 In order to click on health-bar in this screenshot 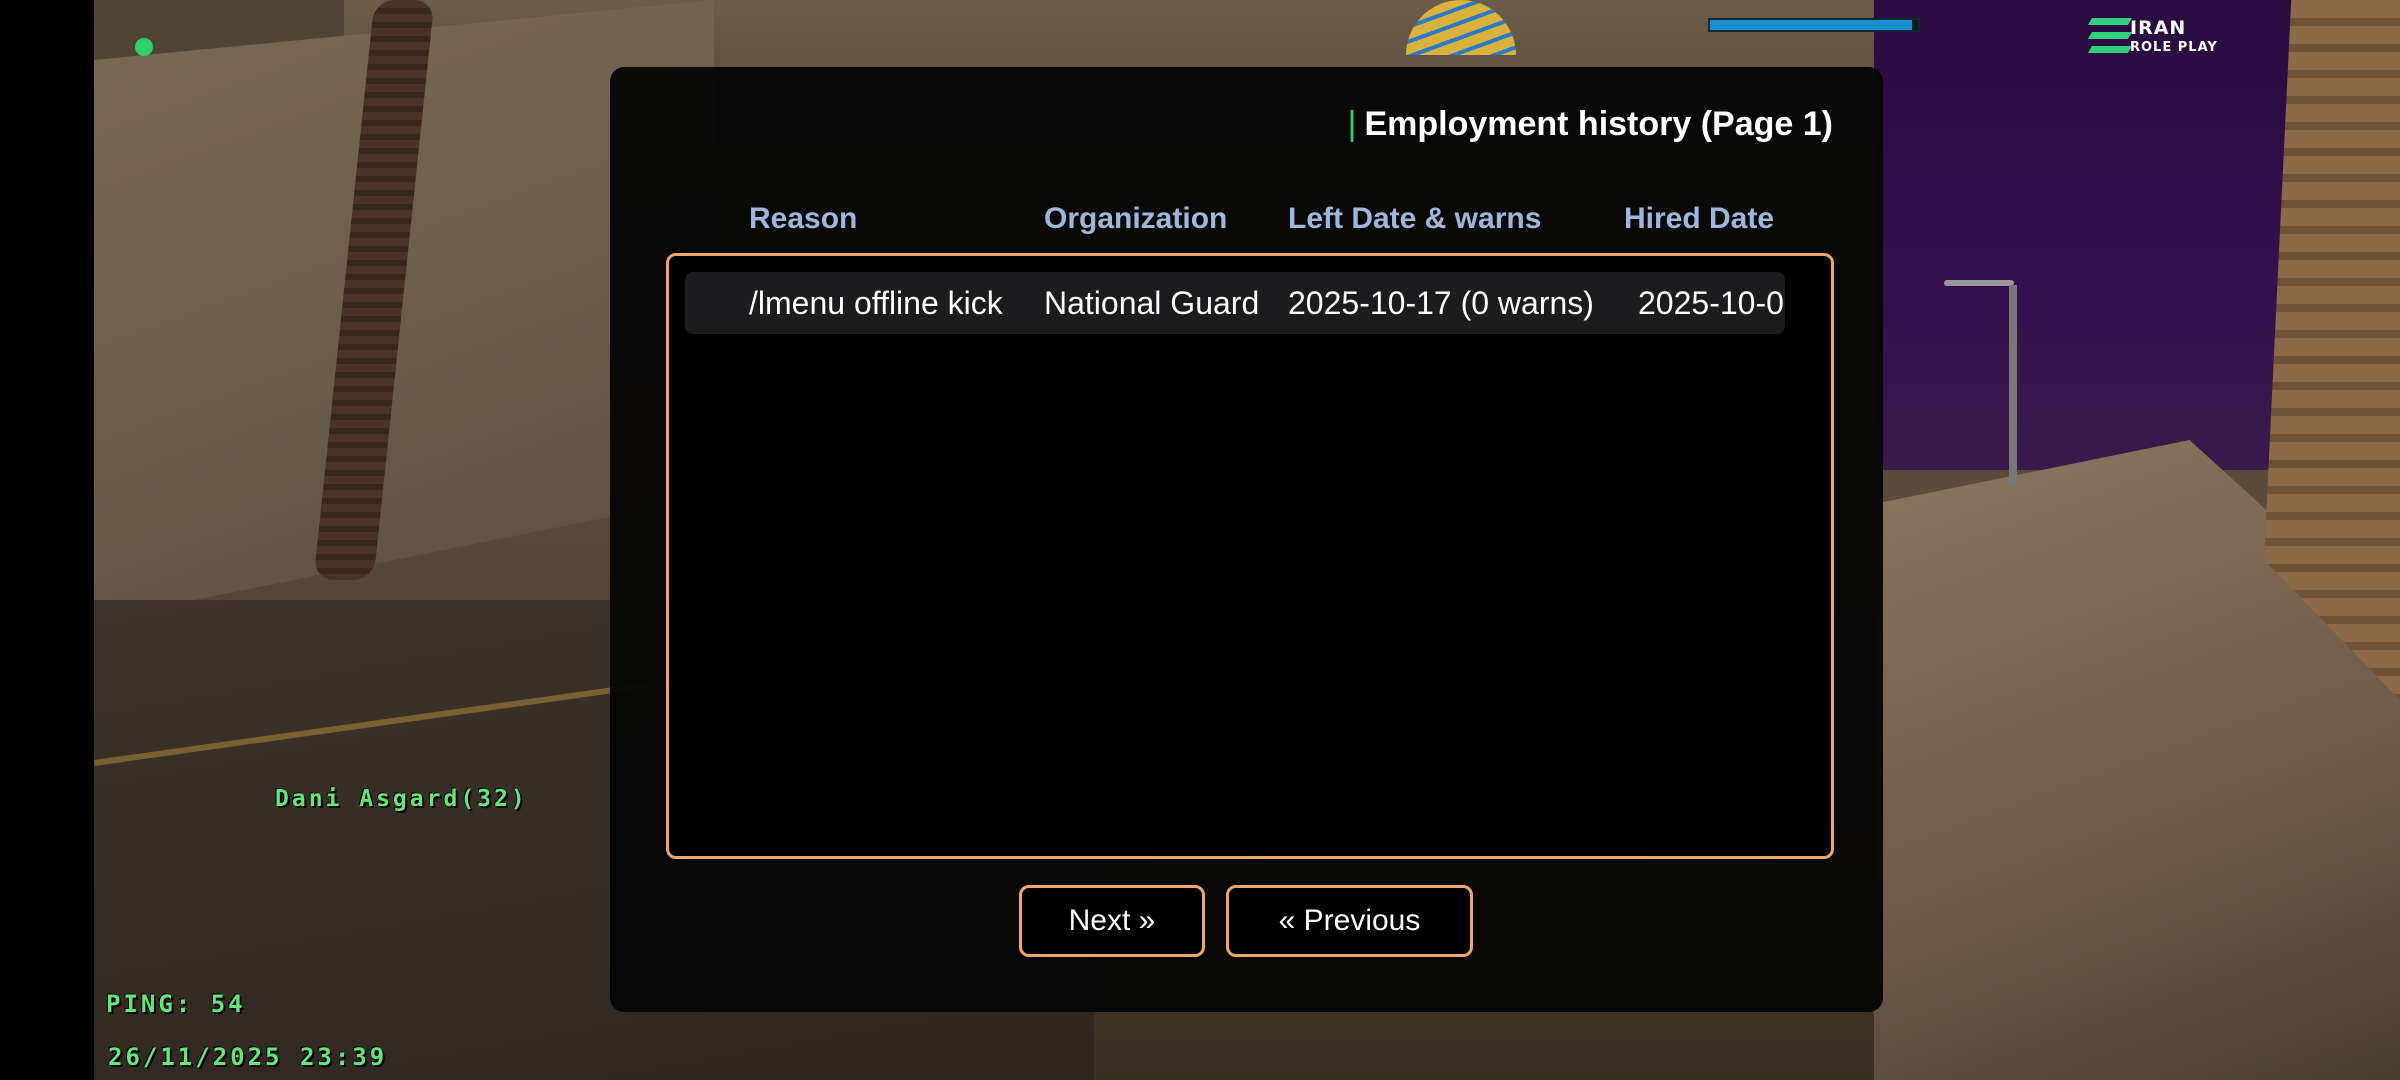, I will do `click(1814, 25)`.